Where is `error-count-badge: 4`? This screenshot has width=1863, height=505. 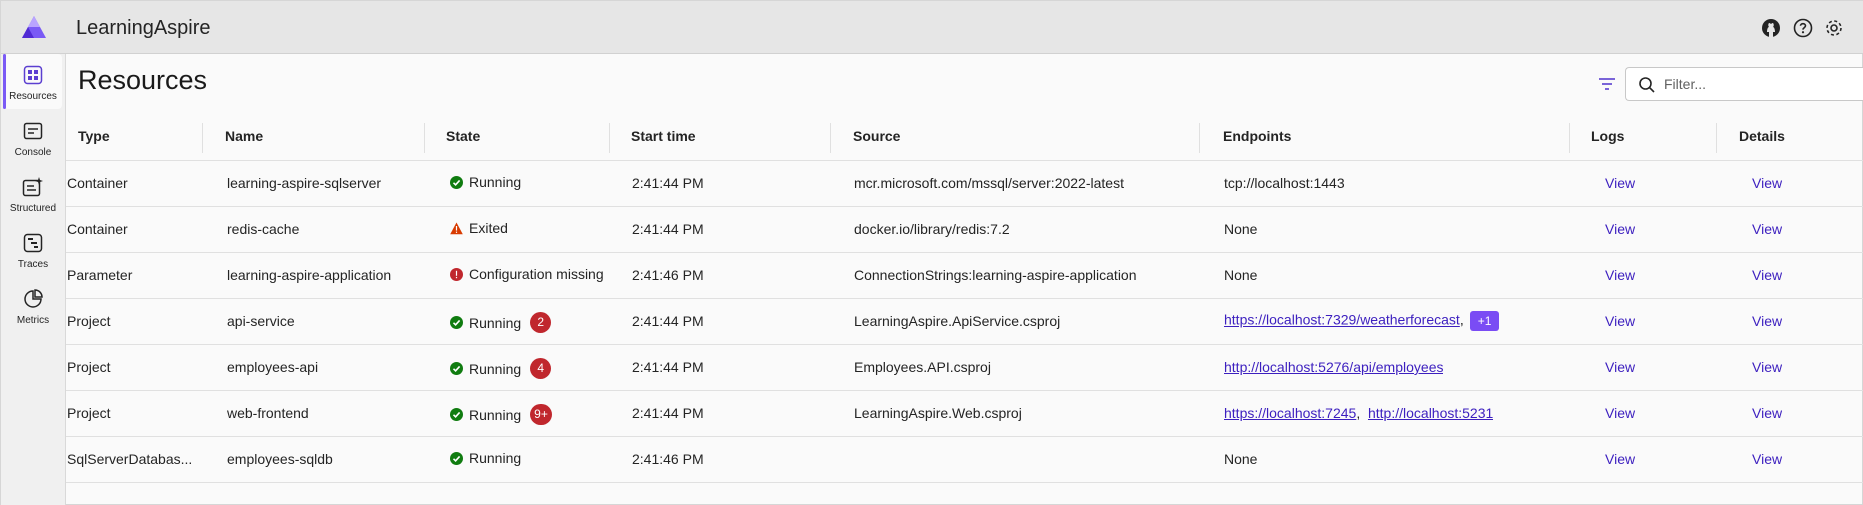 error-count-badge: 4 is located at coordinates (541, 368).